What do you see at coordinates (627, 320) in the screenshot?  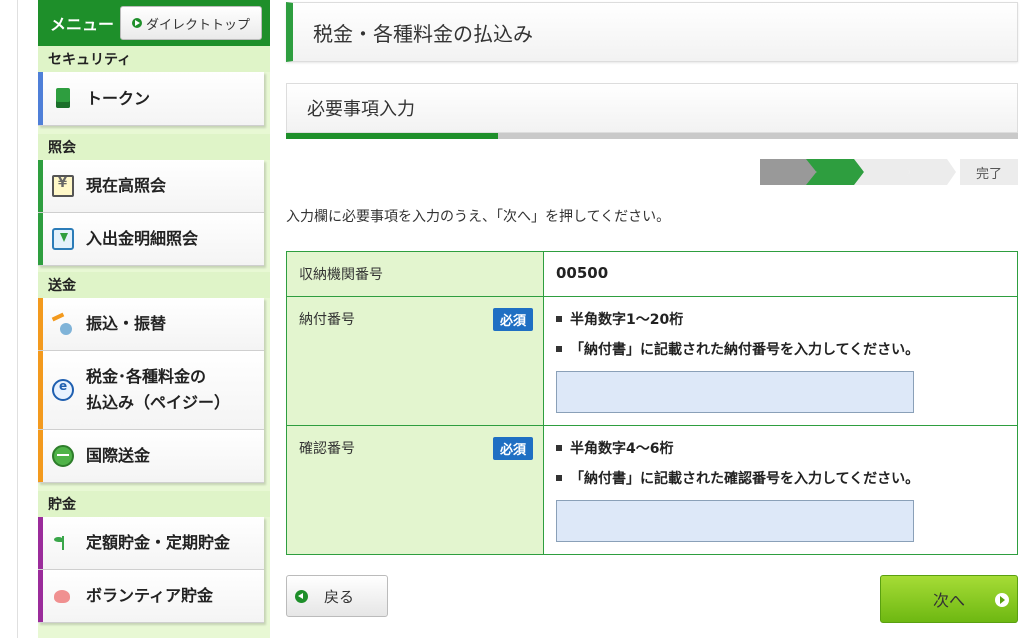 I see `rule-text: 半角数字1～20桁` at bounding box center [627, 320].